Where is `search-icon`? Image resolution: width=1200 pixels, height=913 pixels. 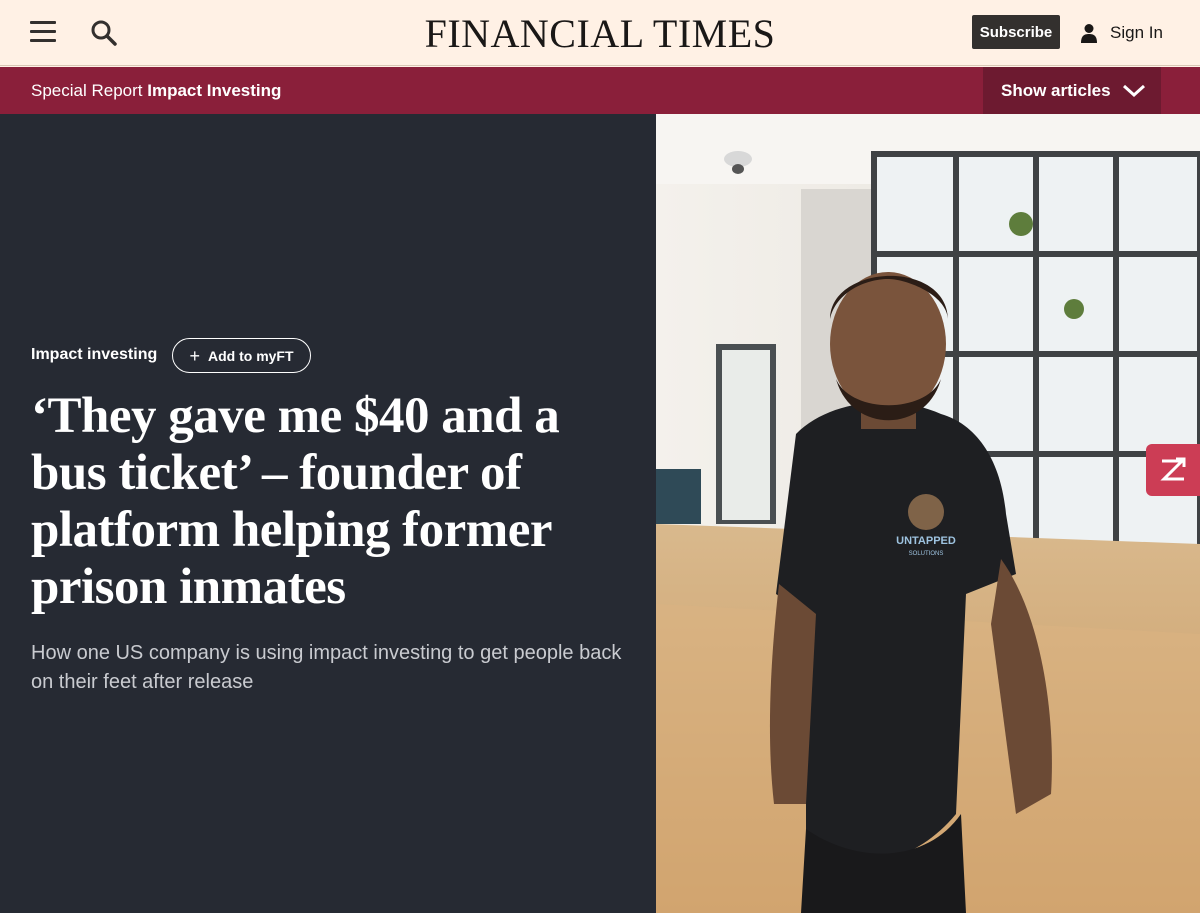
search-icon is located at coordinates (104, 33).